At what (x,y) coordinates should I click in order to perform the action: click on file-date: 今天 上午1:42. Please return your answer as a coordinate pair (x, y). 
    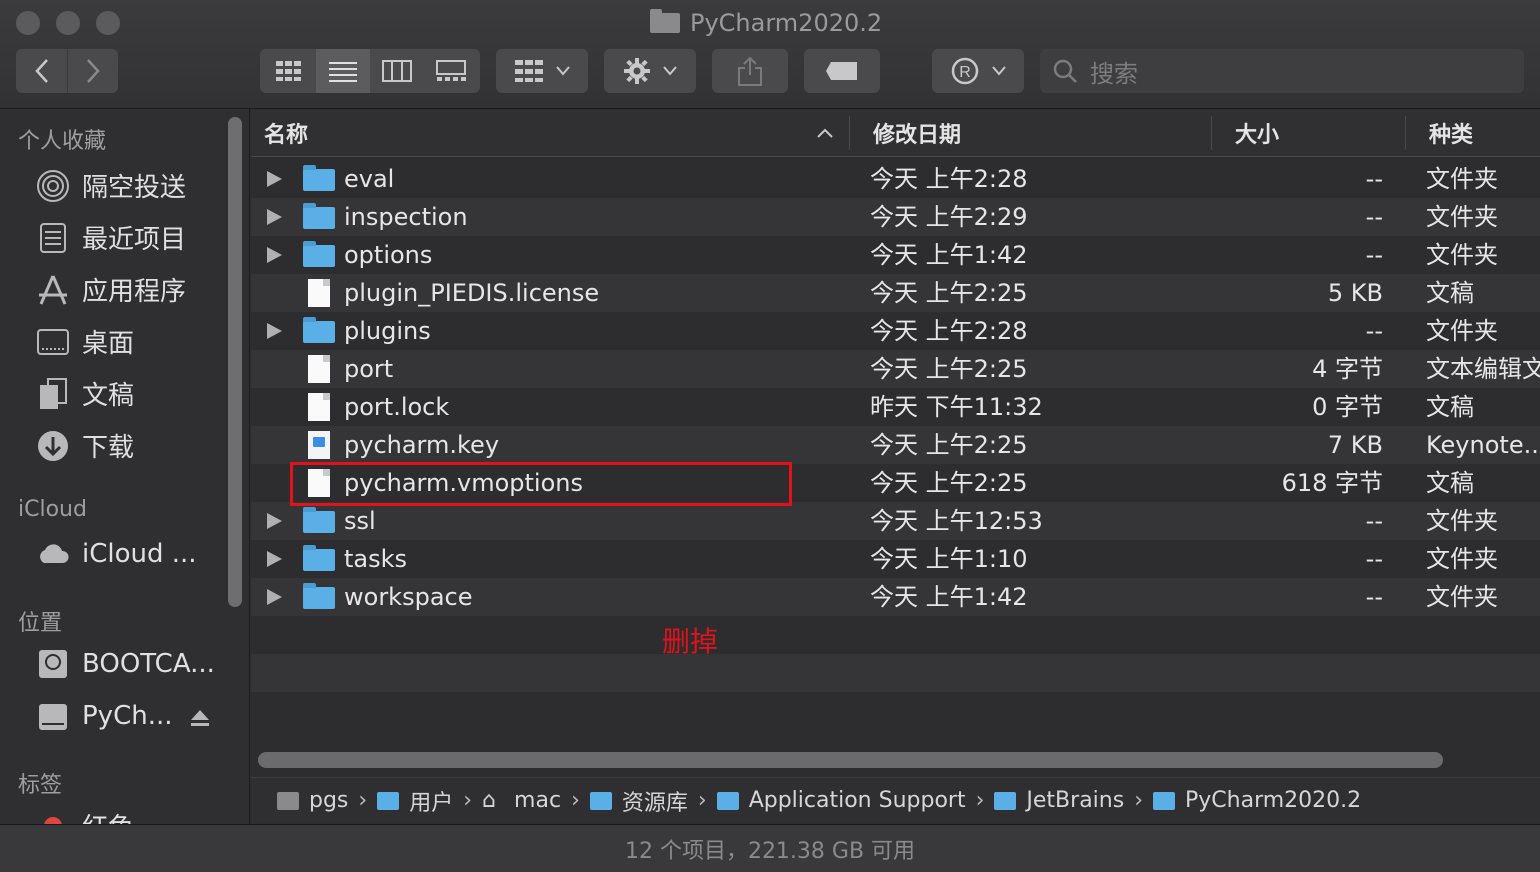
    Looking at the image, I should click on (949, 597).